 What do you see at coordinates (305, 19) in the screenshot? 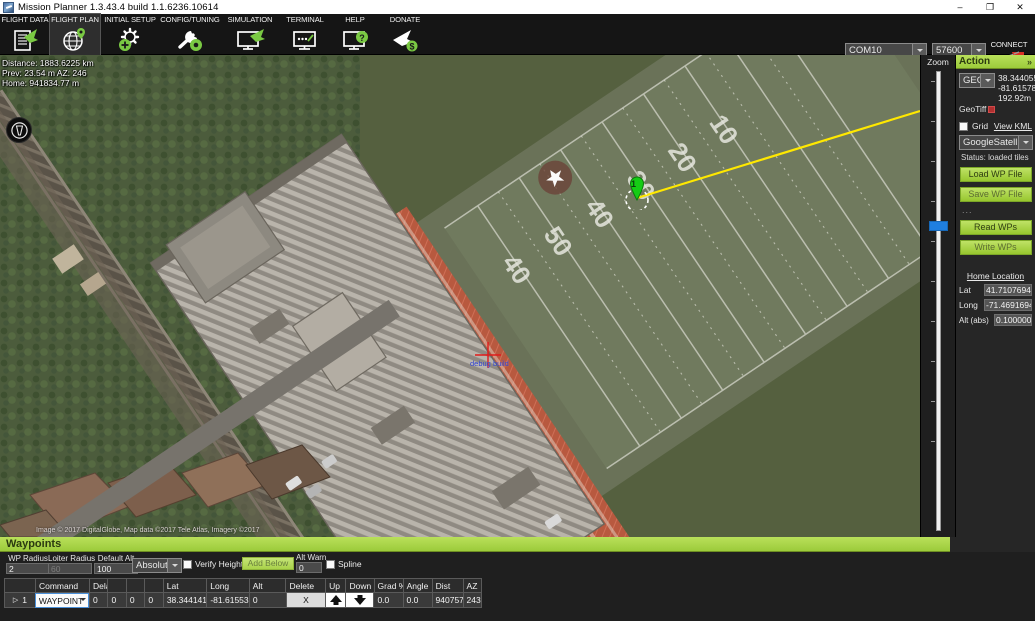
I see `toolbar-label: TERMINAL` at bounding box center [305, 19].